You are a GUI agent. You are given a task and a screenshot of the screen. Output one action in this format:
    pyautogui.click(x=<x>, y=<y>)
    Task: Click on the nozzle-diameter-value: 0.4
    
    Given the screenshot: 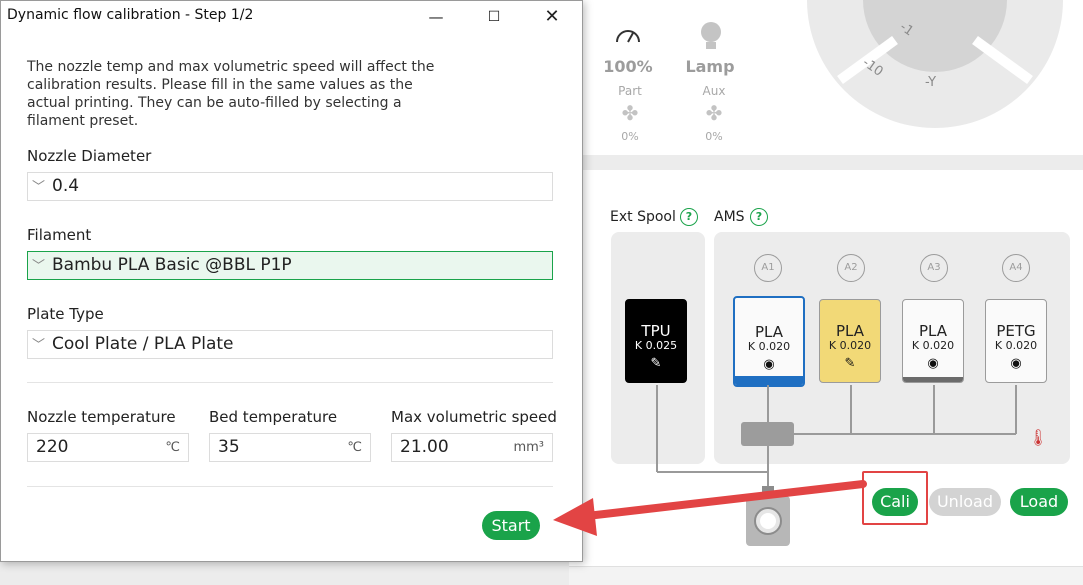 What is the action you would take?
    pyautogui.click(x=66, y=186)
    